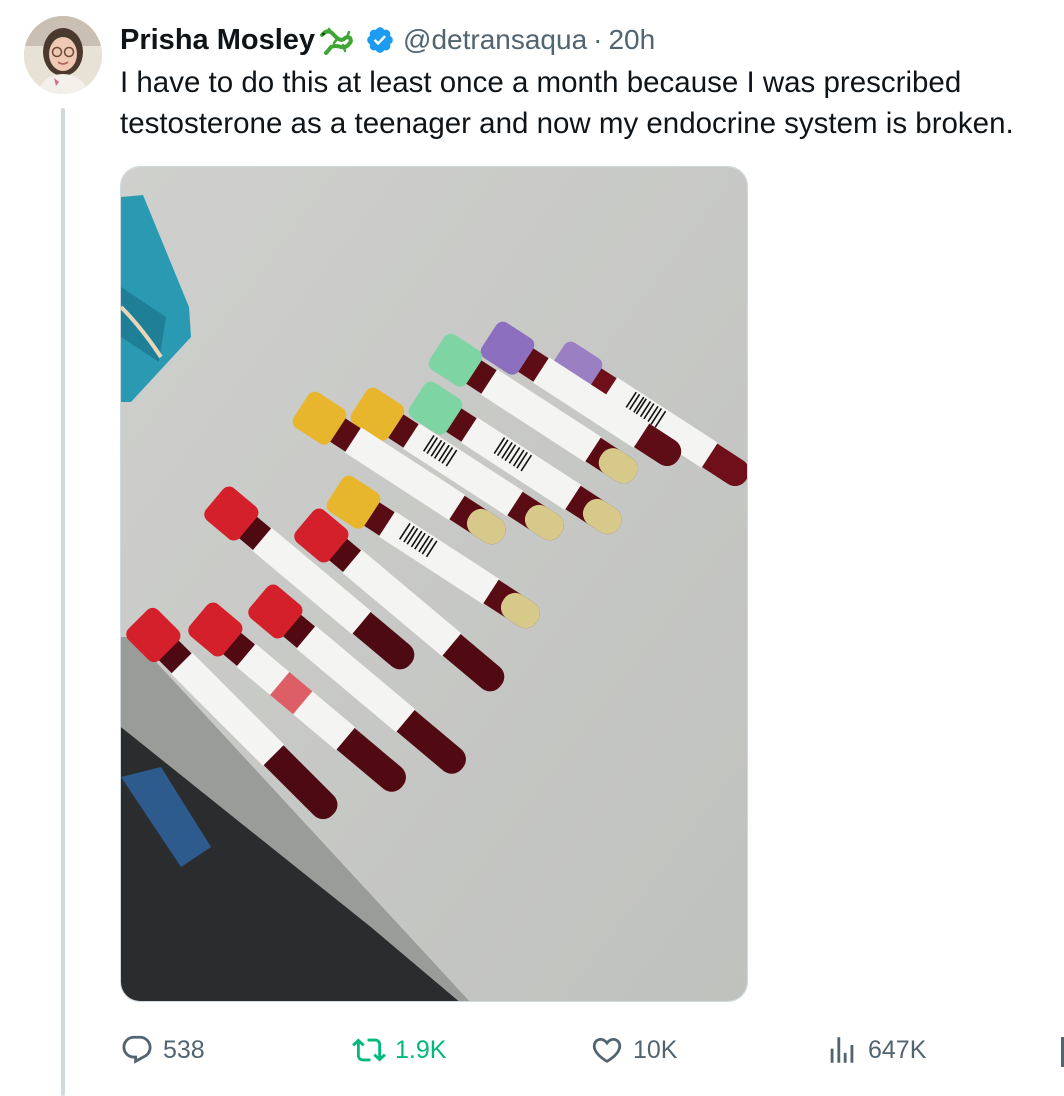 The width and height of the screenshot is (1064, 1096). I want to click on tweet-header: Prisha Mosley @detransaqua · 20h, so click(387, 40).